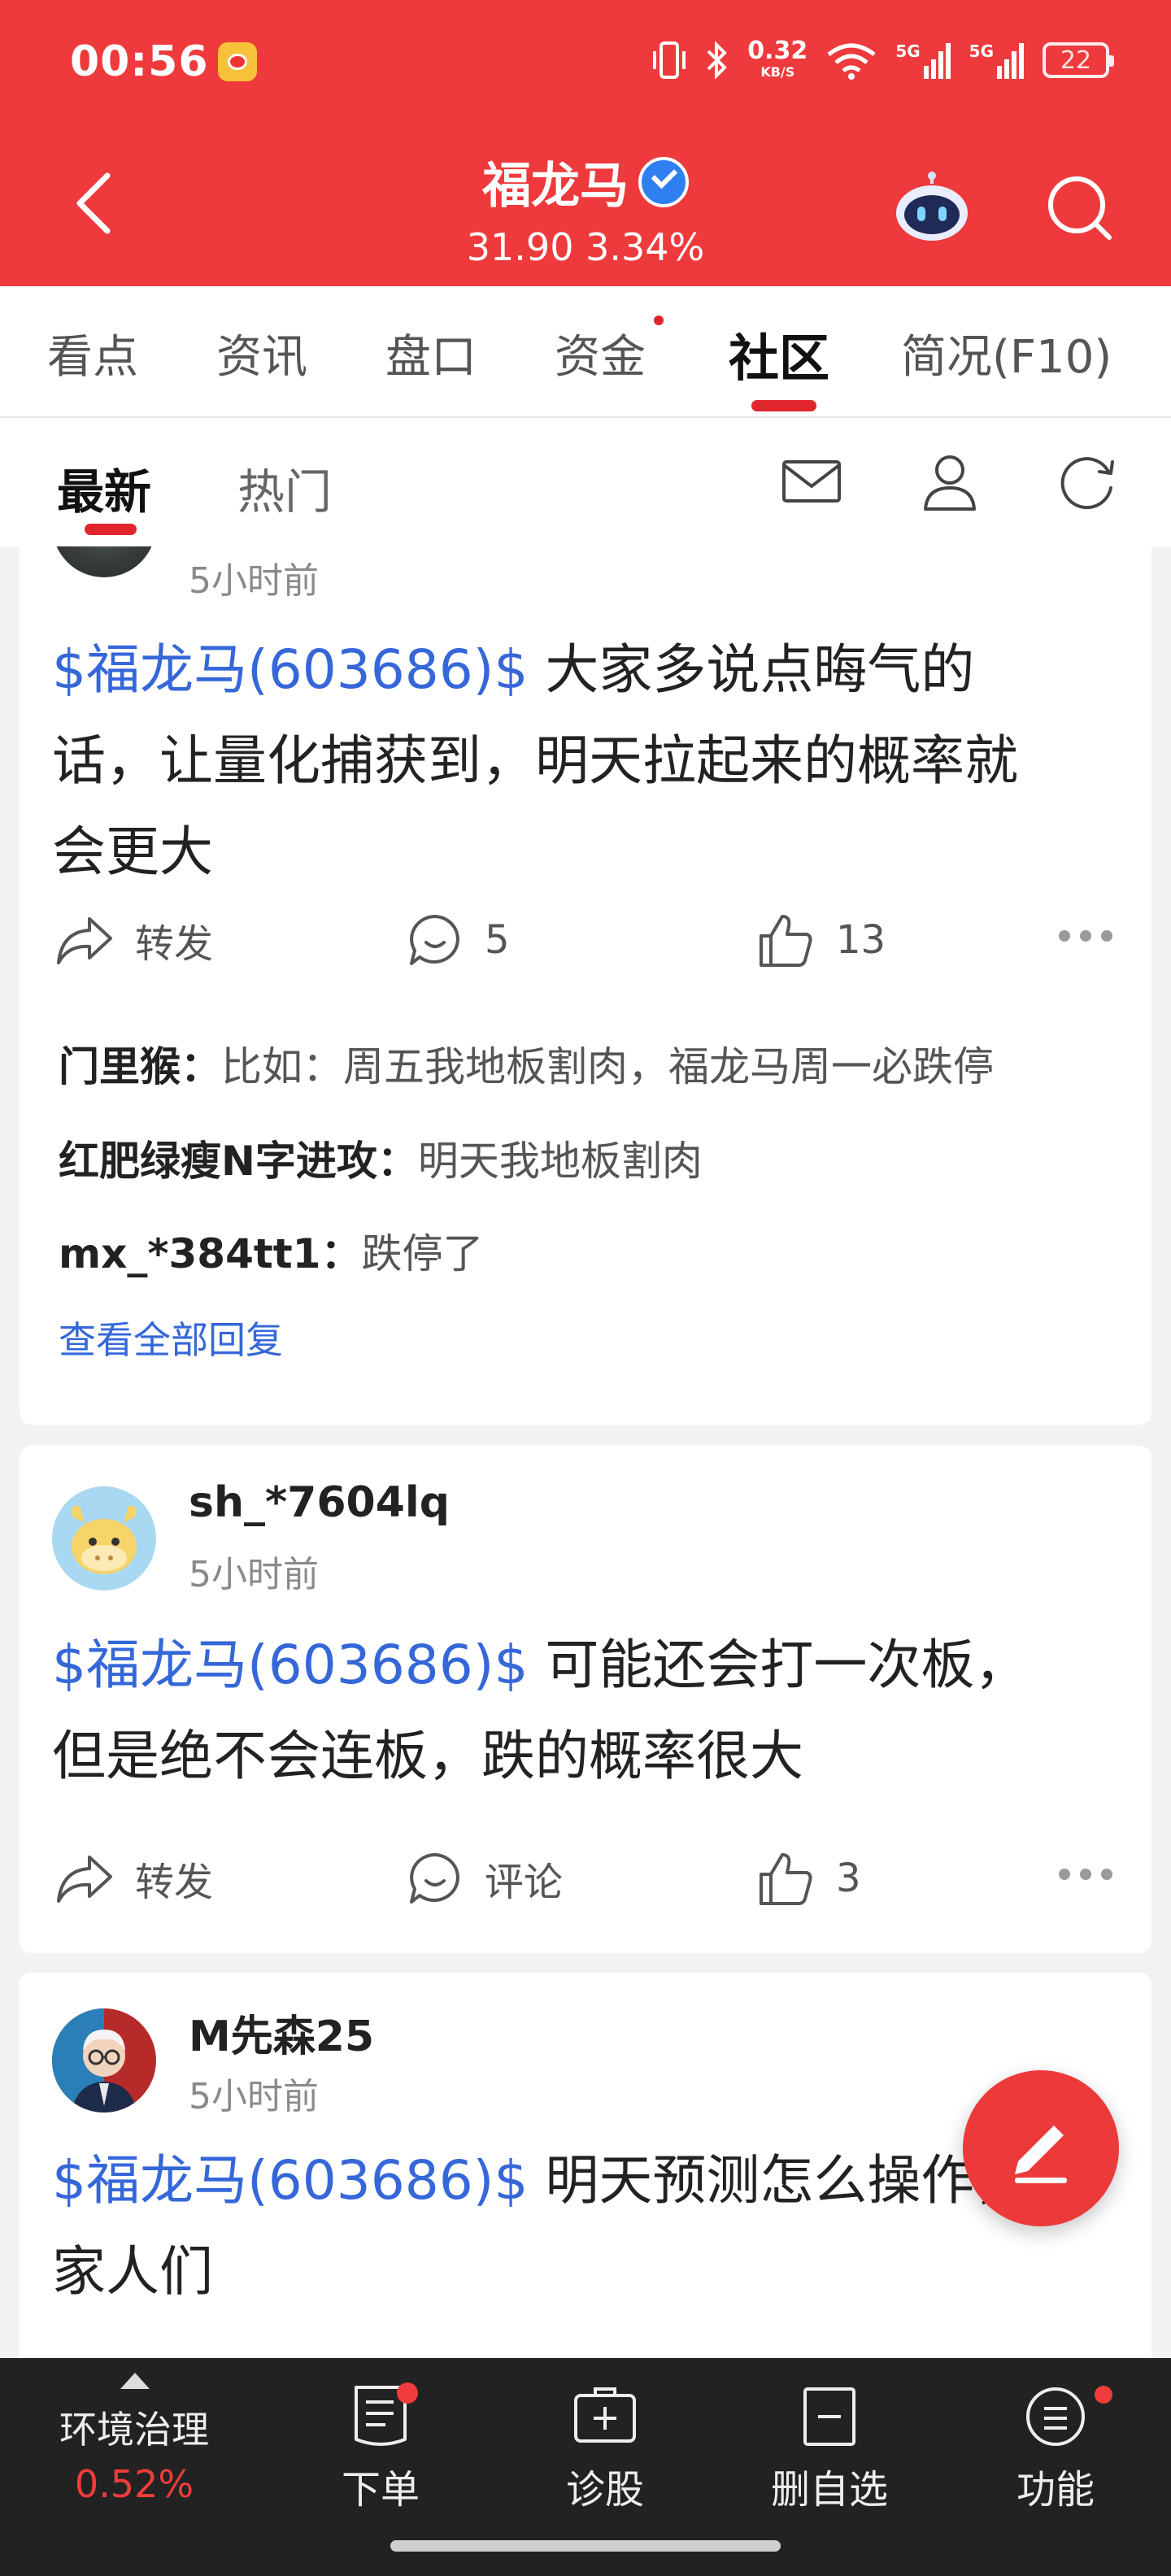 The width and height of the screenshot is (1171, 2576). I want to click on reply-user: 门里猴：, so click(140, 1067).